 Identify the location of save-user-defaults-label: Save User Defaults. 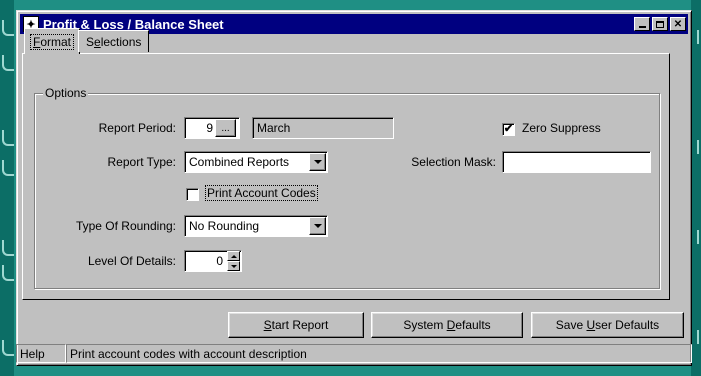
(607, 325).